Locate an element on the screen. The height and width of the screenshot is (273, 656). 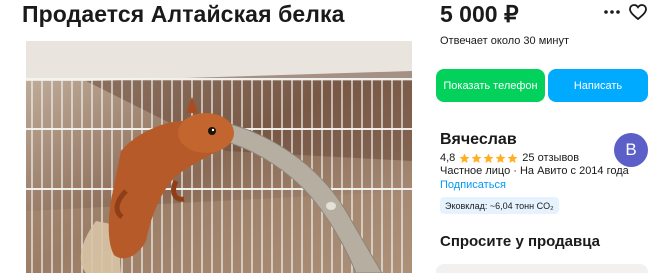
subscribe-link: Подписаться is located at coordinates (473, 185).